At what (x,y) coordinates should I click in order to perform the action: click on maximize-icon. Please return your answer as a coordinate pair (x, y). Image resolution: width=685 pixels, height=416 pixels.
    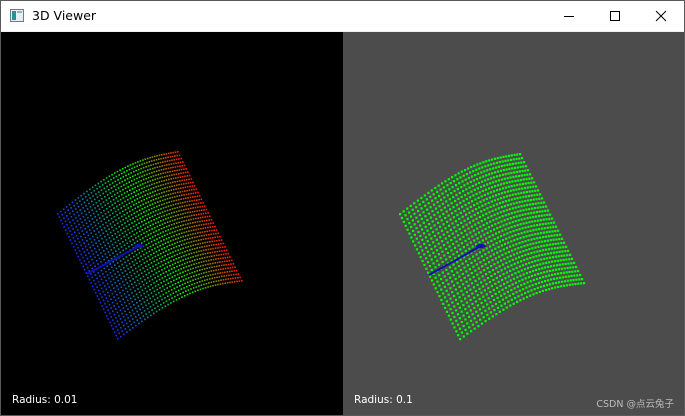
    Looking at the image, I should click on (615, 16).